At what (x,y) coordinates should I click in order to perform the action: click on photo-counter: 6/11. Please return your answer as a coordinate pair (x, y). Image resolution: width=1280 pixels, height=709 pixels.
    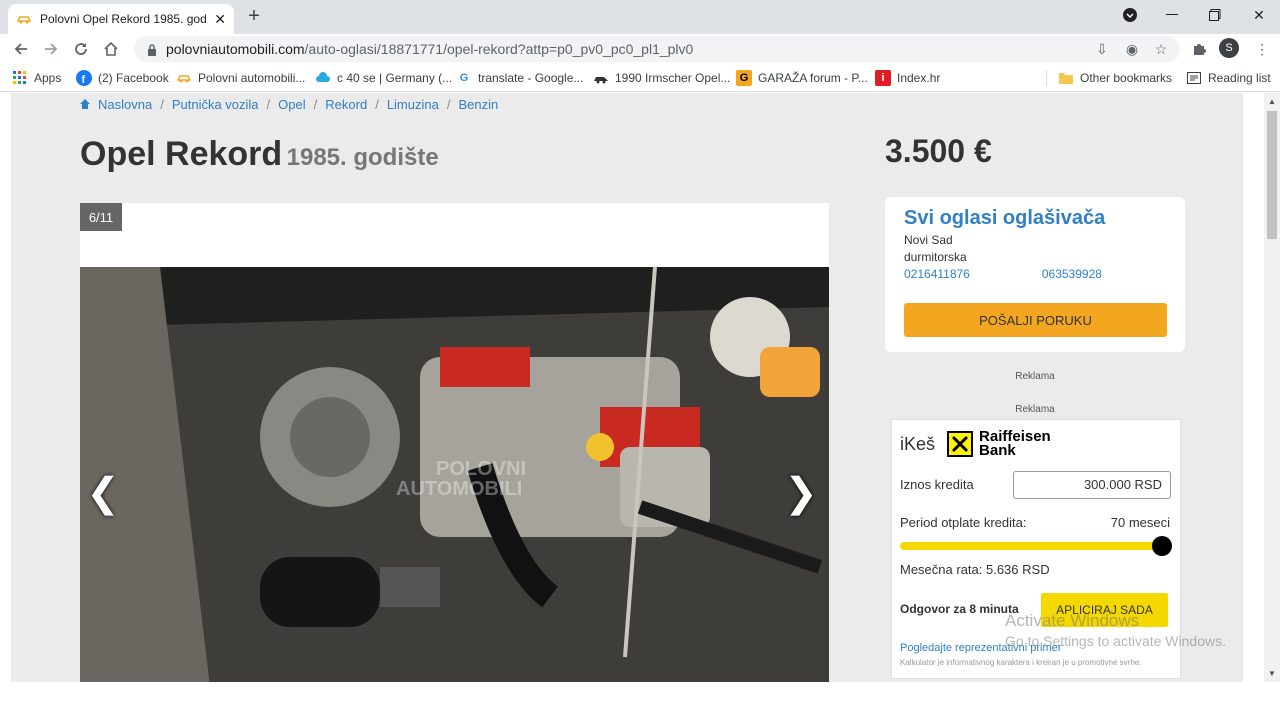
    Looking at the image, I should click on (101, 217).